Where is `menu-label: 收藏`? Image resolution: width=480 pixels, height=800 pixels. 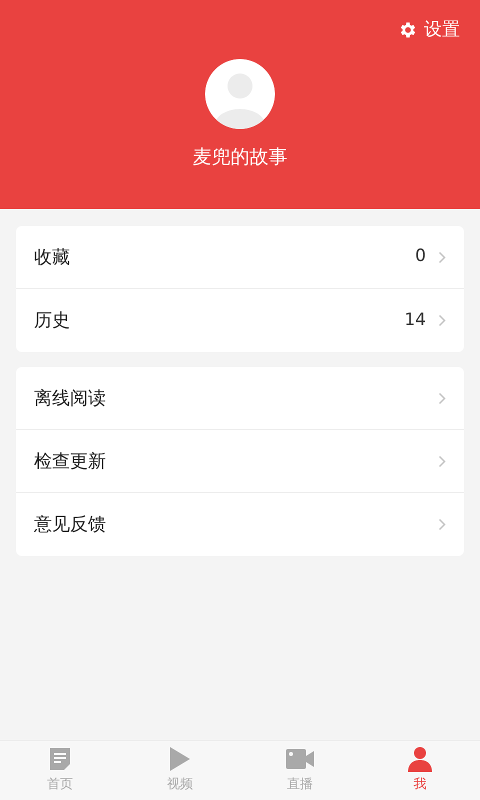 menu-label: 收藏 is located at coordinates (52, 258).